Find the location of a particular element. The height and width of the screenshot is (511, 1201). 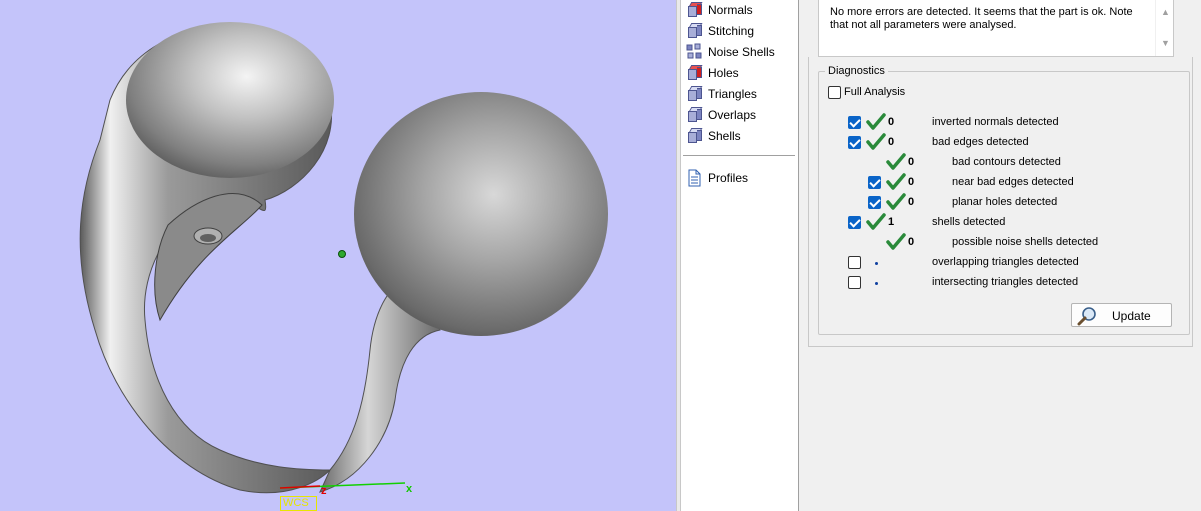

shells-checkbox is located at coordinates (854, 222).